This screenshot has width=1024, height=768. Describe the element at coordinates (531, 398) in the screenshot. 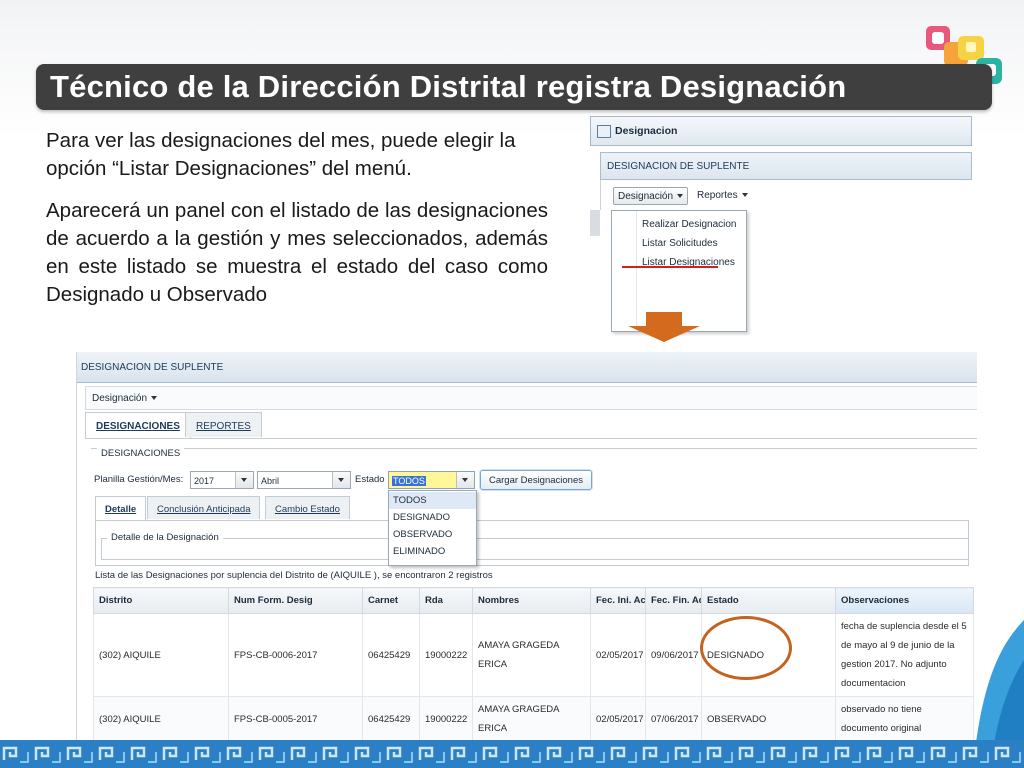

I see `menu-toolbar: Designación` at that location.